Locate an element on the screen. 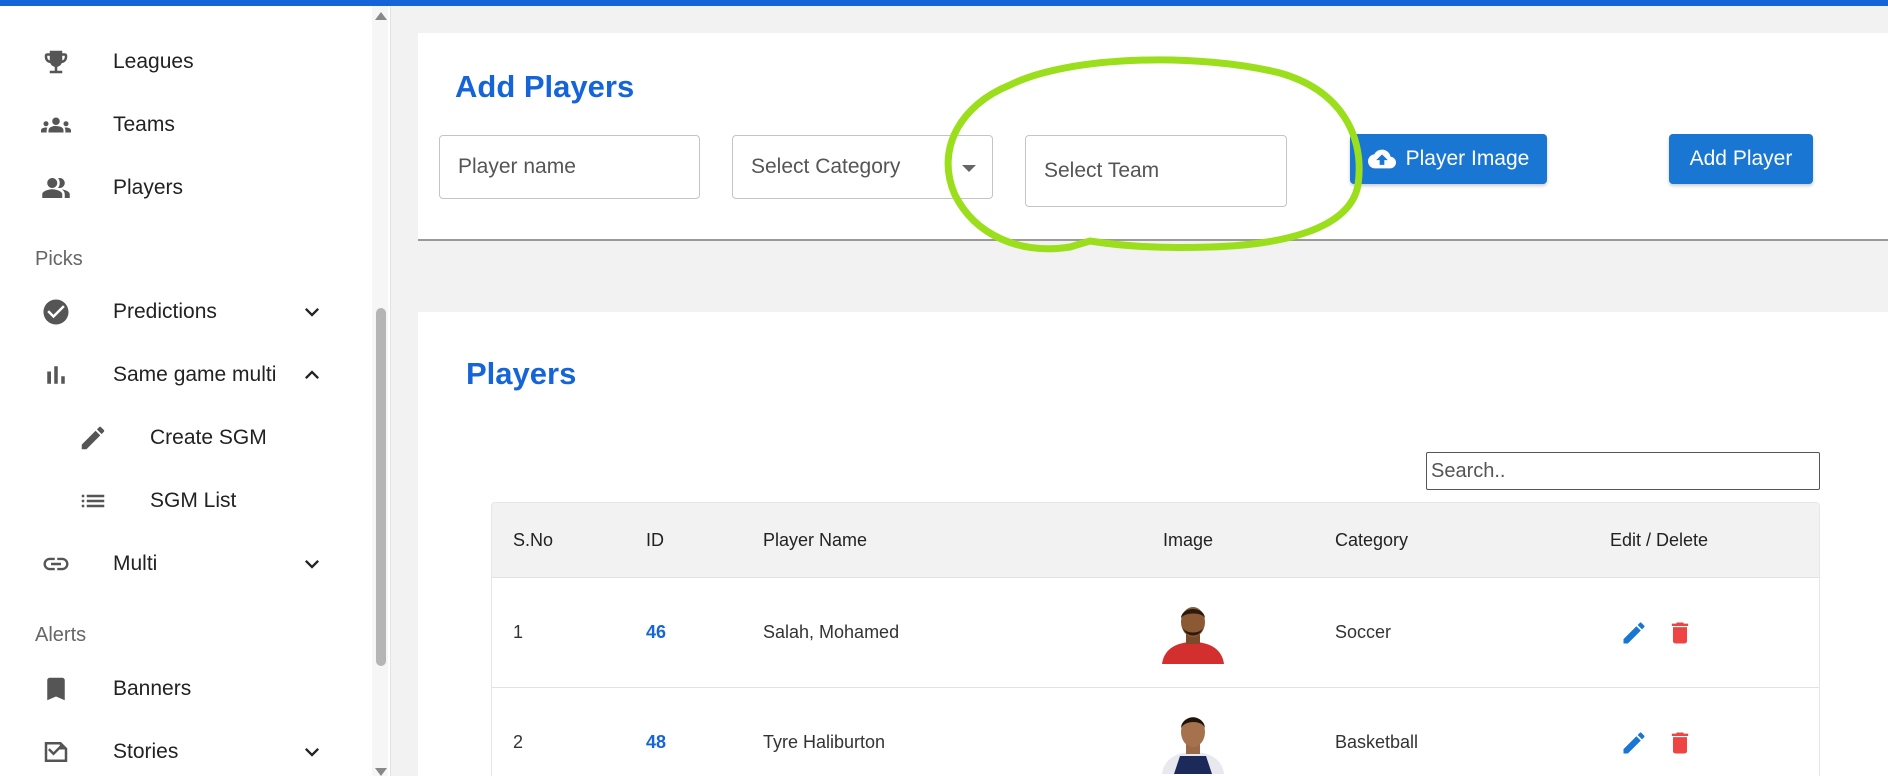  sidebar-item-label: Teams is located at coordinates (144, 124).